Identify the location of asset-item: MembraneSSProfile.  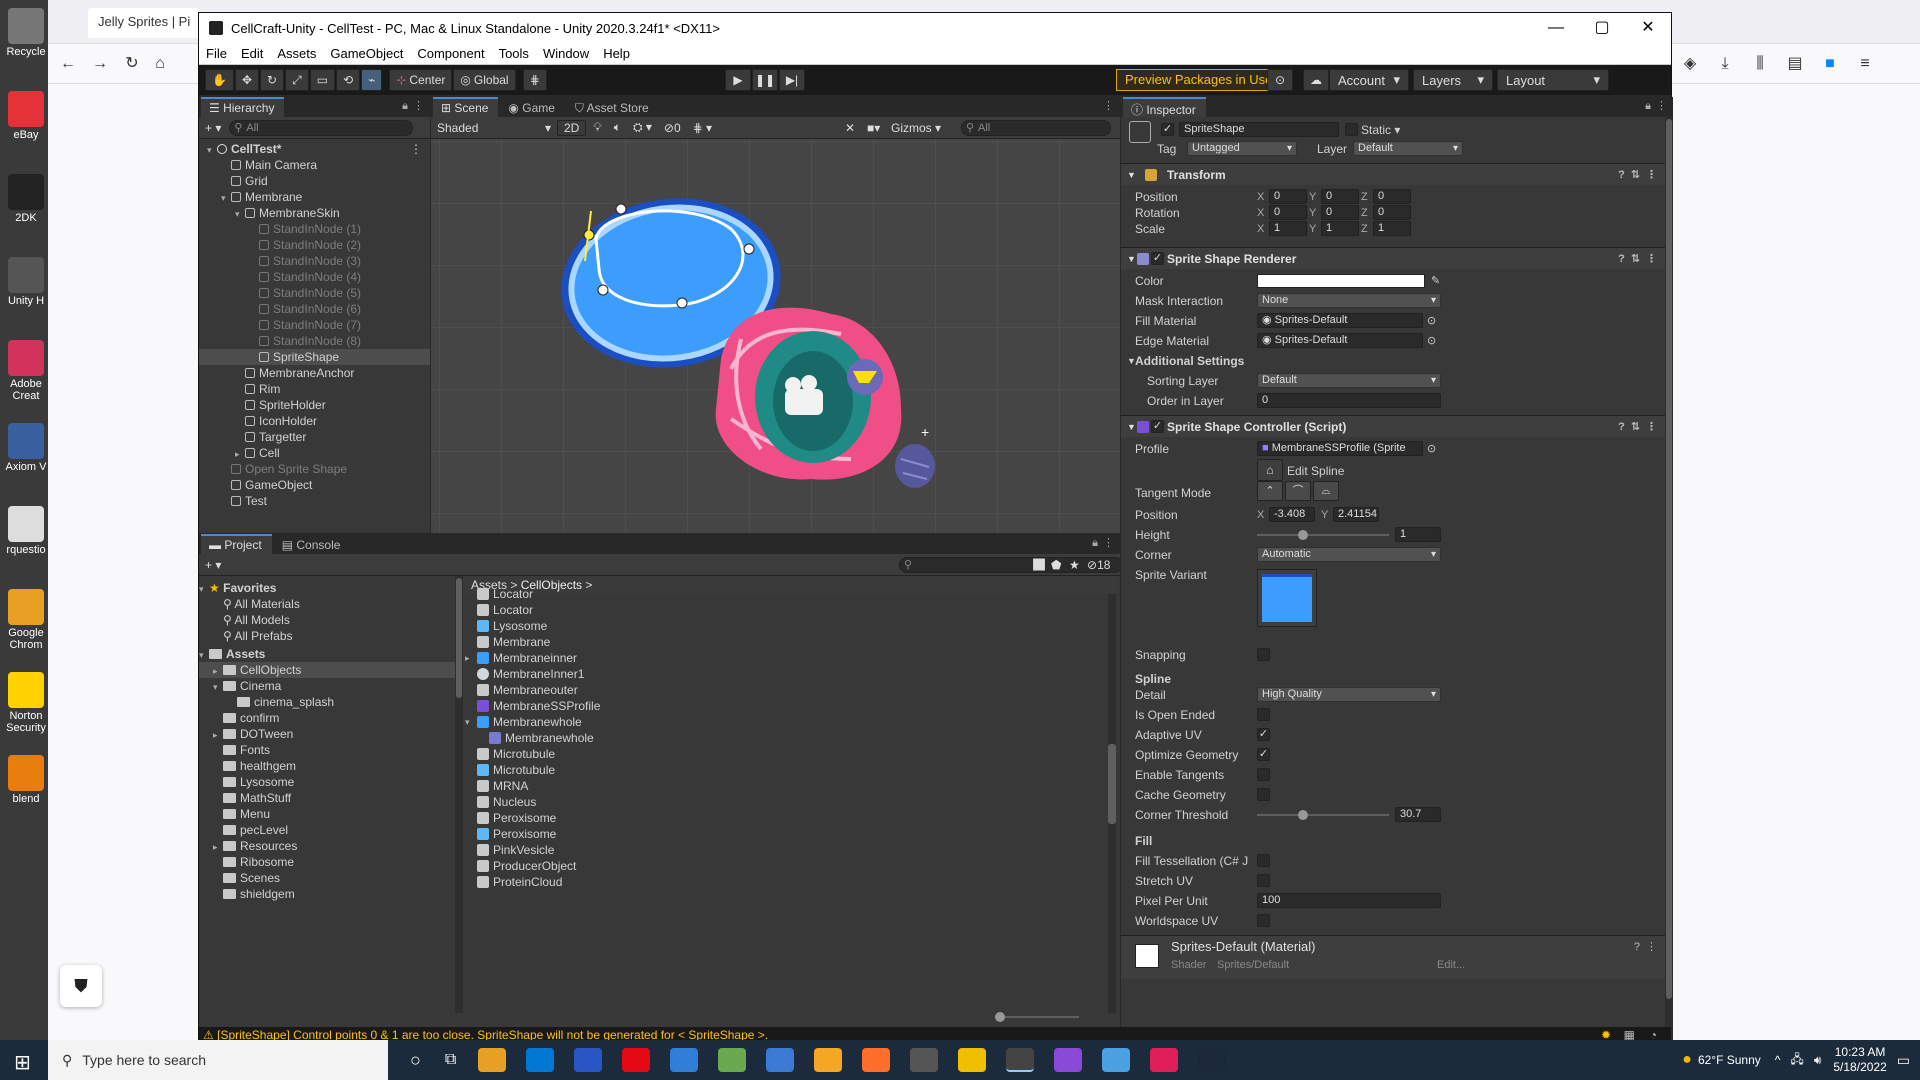
(785, 706).